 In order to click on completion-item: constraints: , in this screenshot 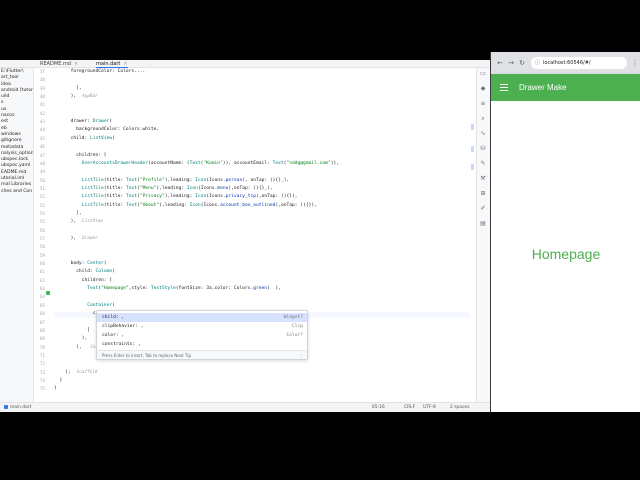, I will do `click(202, 344)`.